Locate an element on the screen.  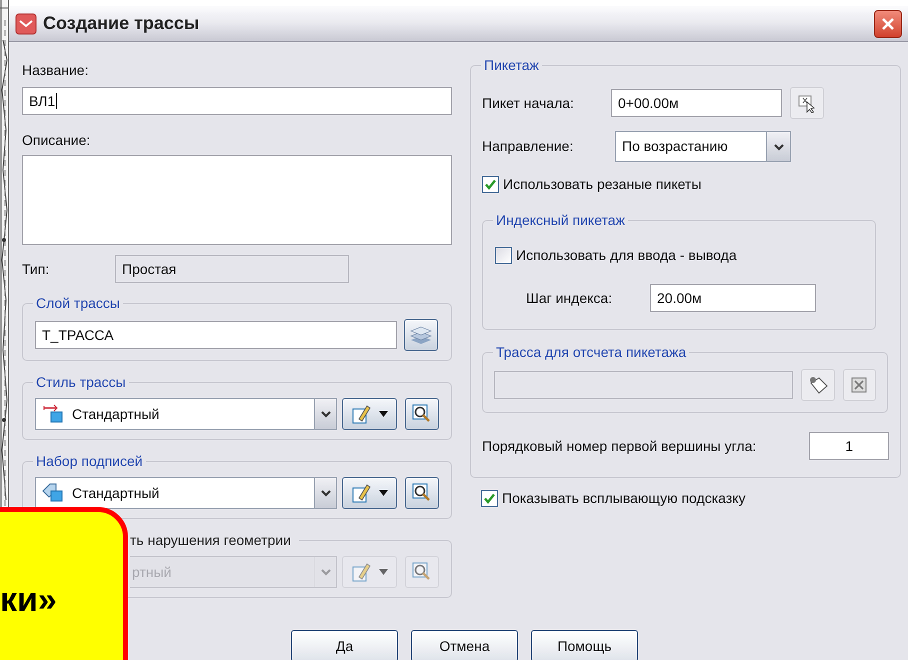
field-label: Порядковый номер первой вершины угла: is located at coordinates (620, 446).